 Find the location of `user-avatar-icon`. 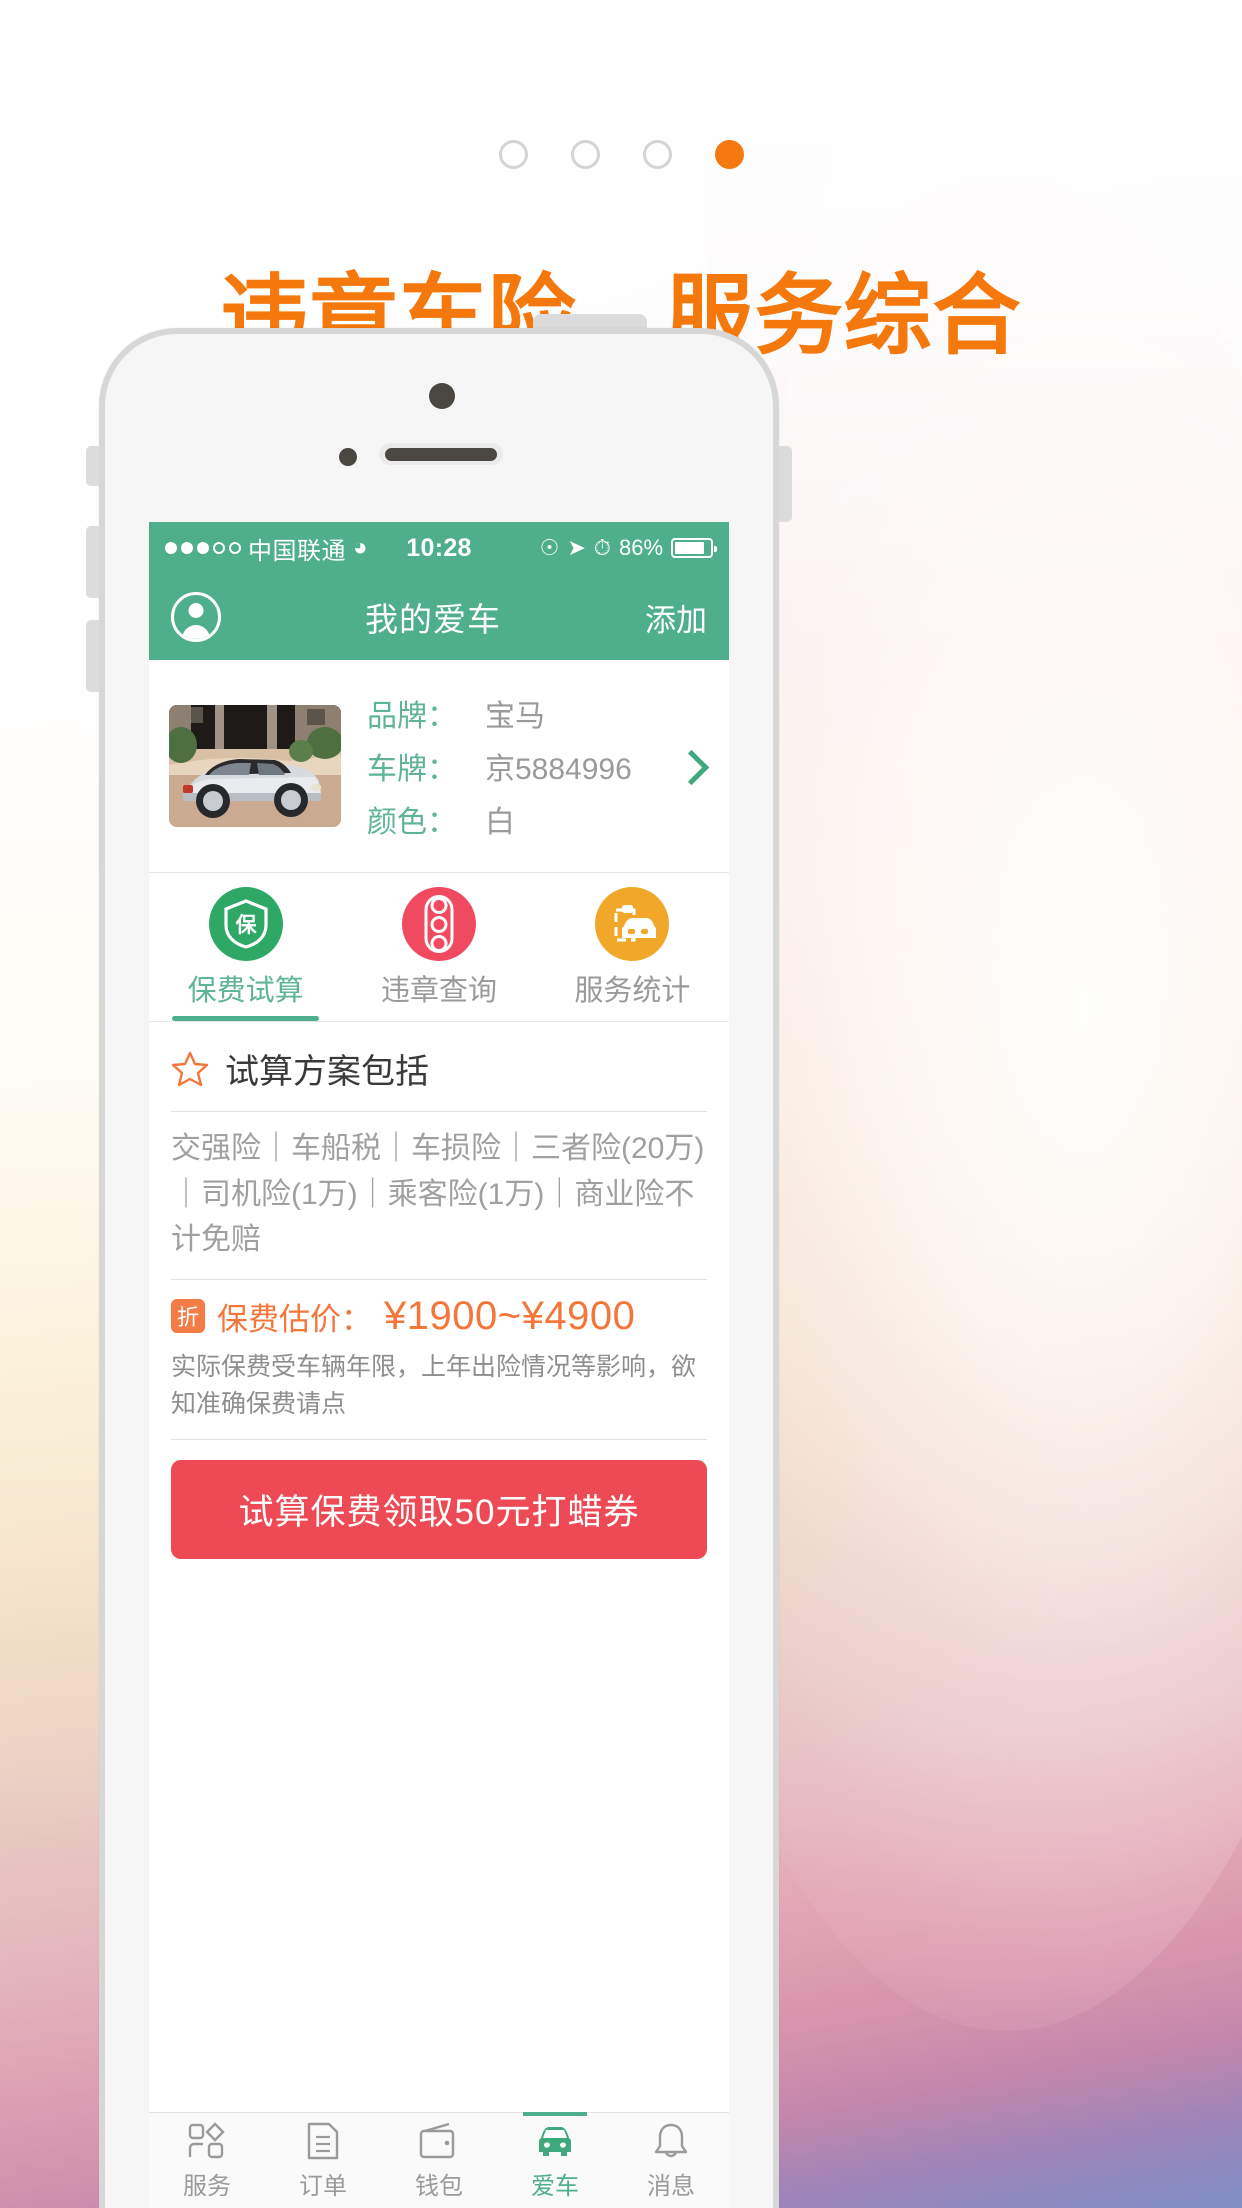

user-avatar-icon is located at coordinates (196, 617).